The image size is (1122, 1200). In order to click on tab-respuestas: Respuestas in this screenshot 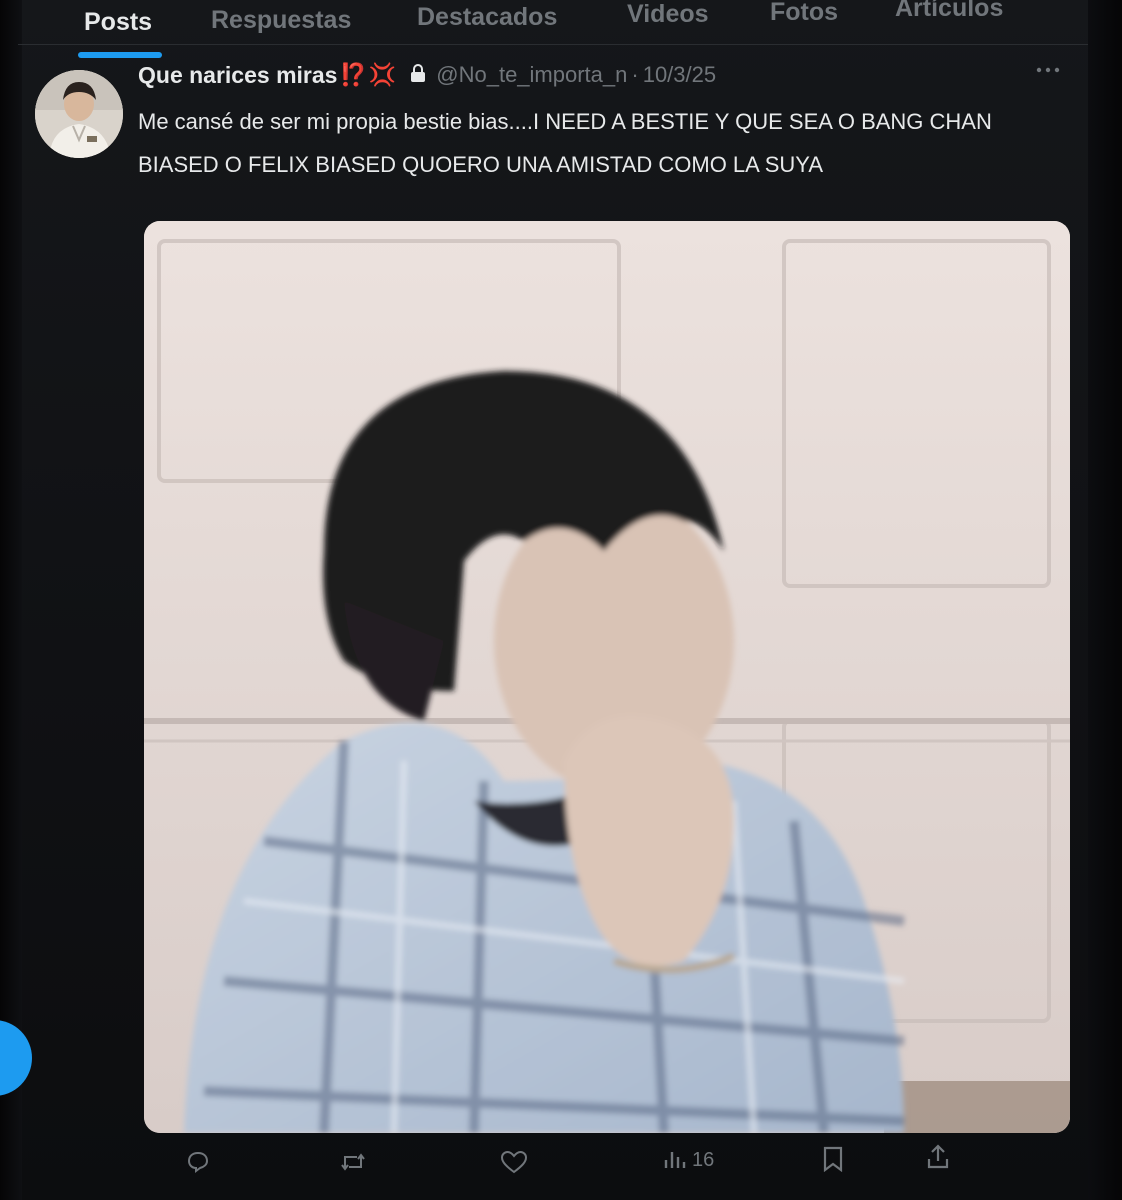, I will do `click(281, 20)`.